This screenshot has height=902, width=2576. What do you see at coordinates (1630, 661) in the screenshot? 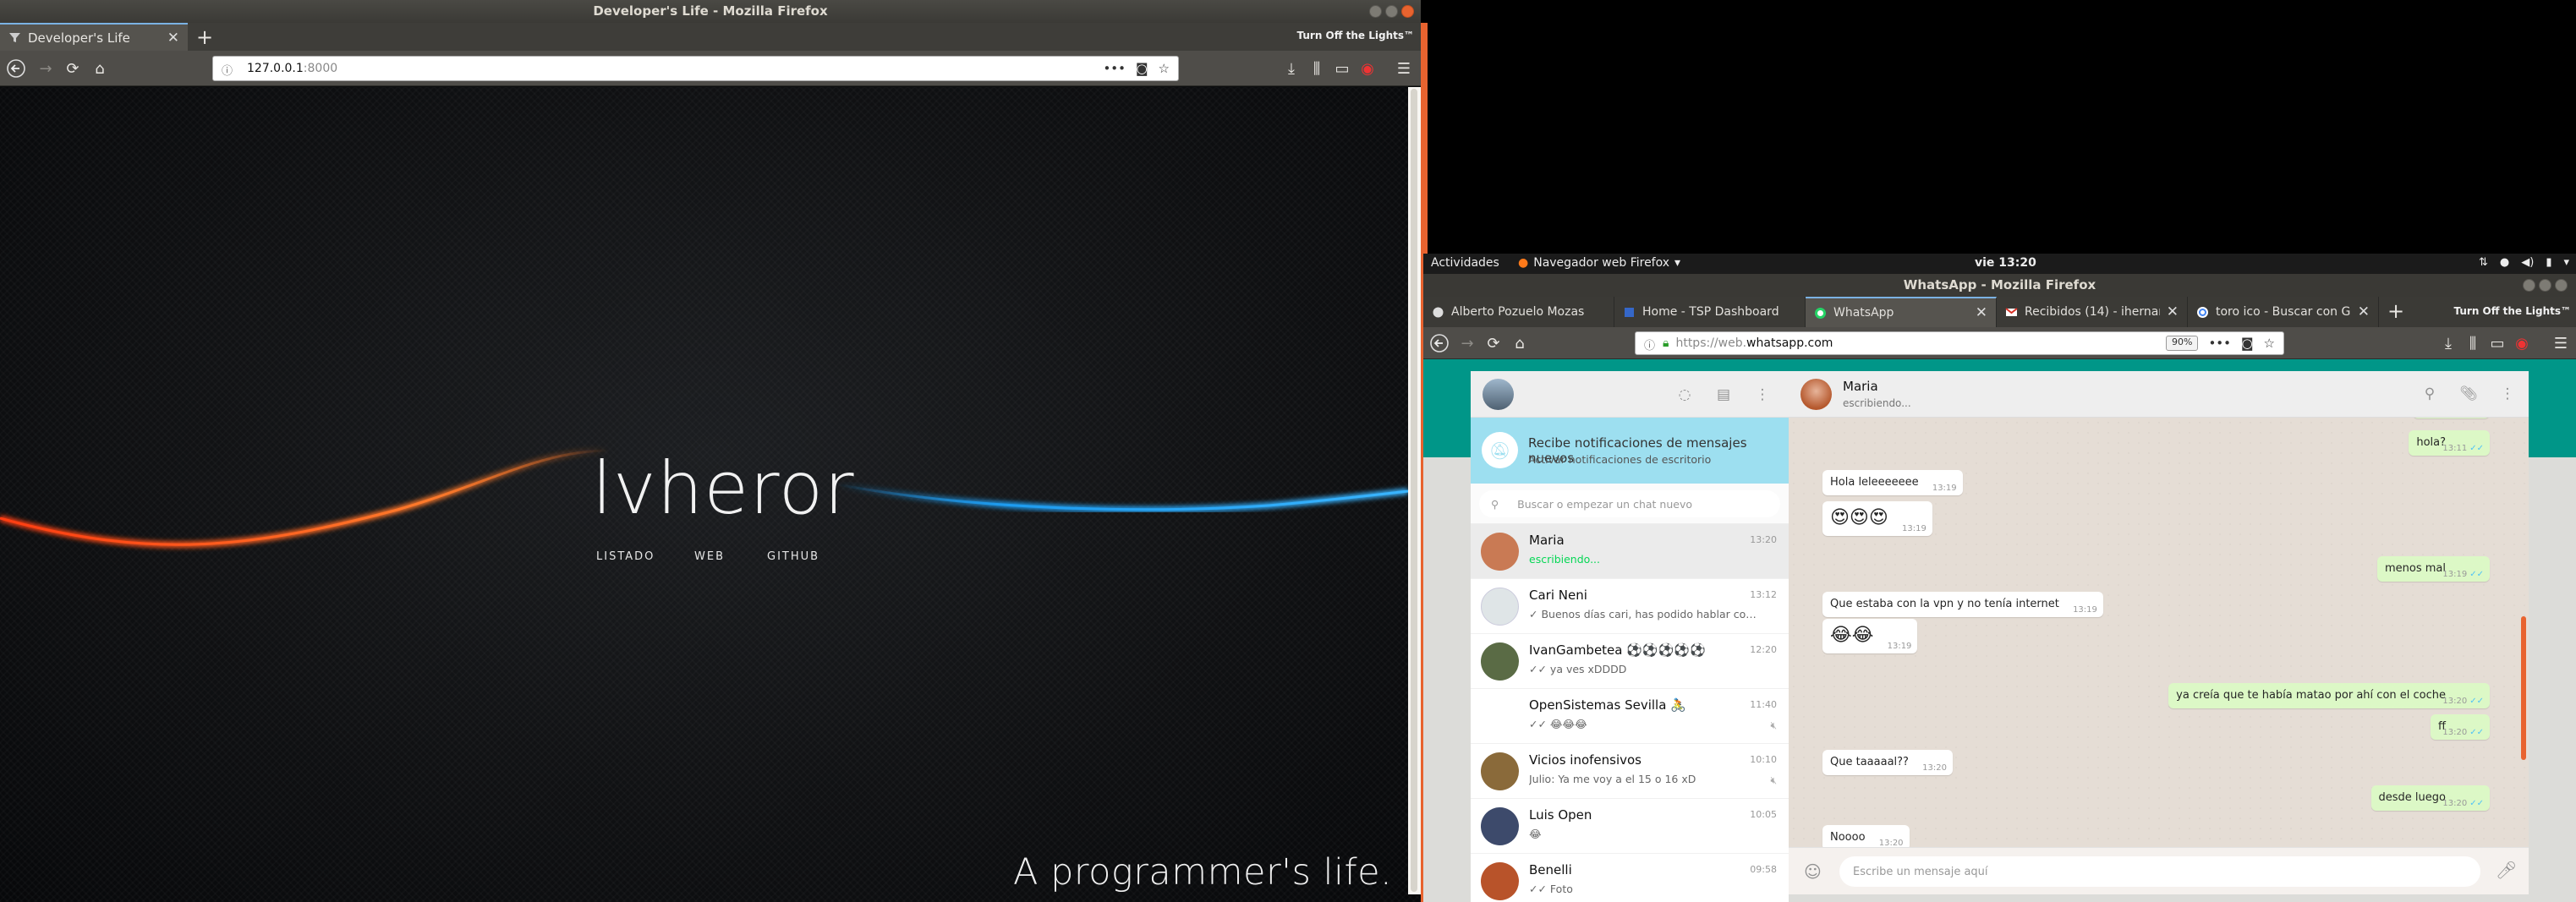
I see `chat-list-item: IvanGambetea ⚽⚽⚽⚽⚽ 12:20 ✓✓ ya ves xDDDD` at bounding box center [1630, 661].